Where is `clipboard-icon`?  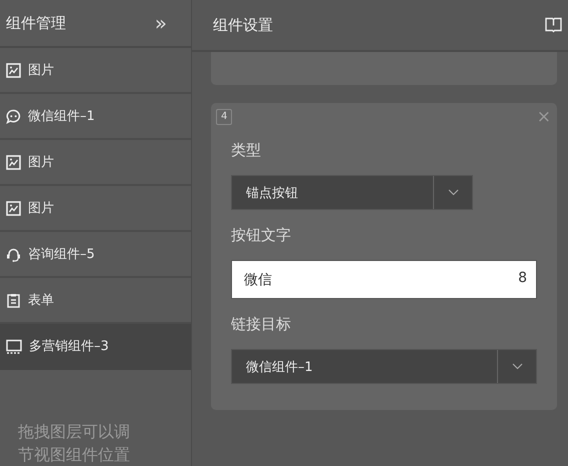
clipboard-icon is located at coordinates (13, 300).